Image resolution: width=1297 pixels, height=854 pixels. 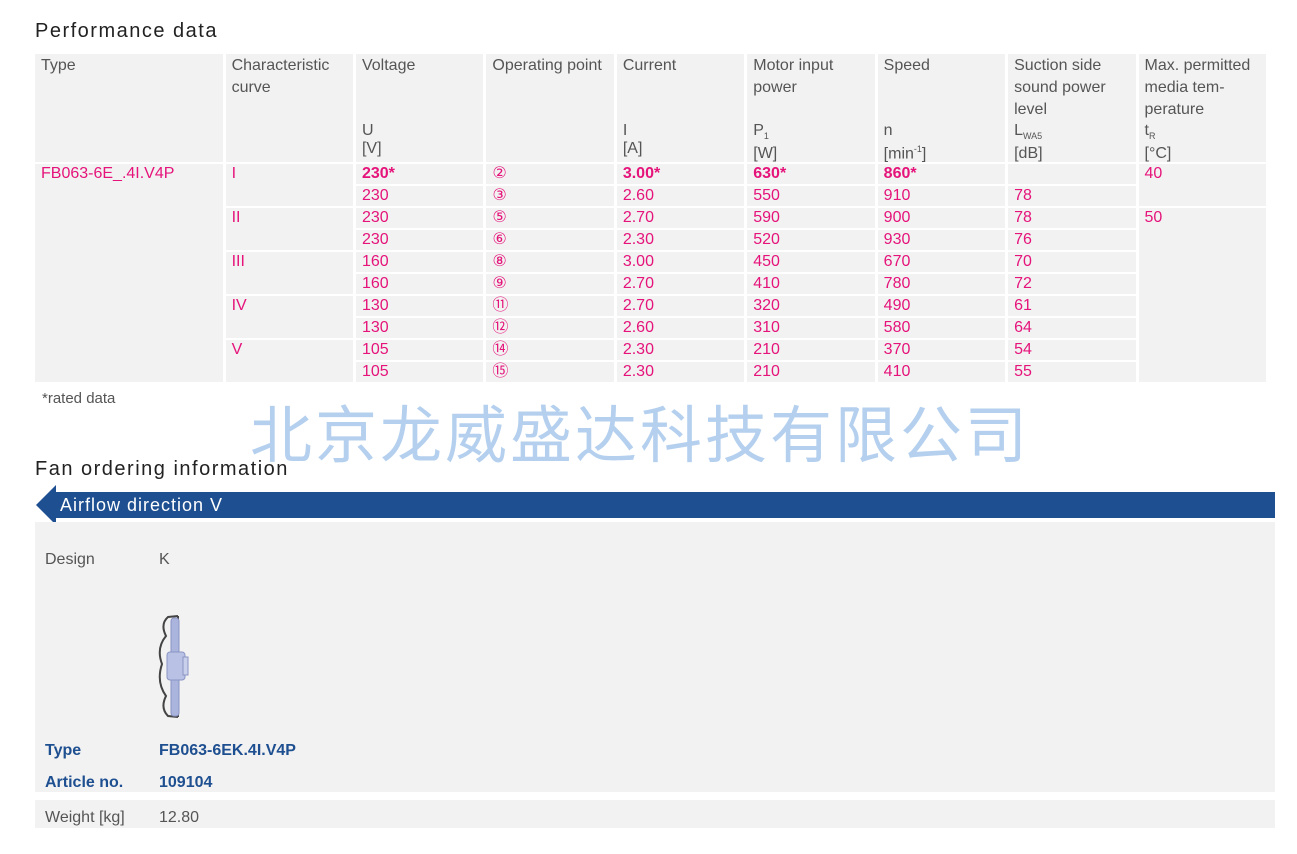 What do you see at coordinates (811, 218) in the screenshot?
I see `cell-p: 590` at bounding box center [811, 218].